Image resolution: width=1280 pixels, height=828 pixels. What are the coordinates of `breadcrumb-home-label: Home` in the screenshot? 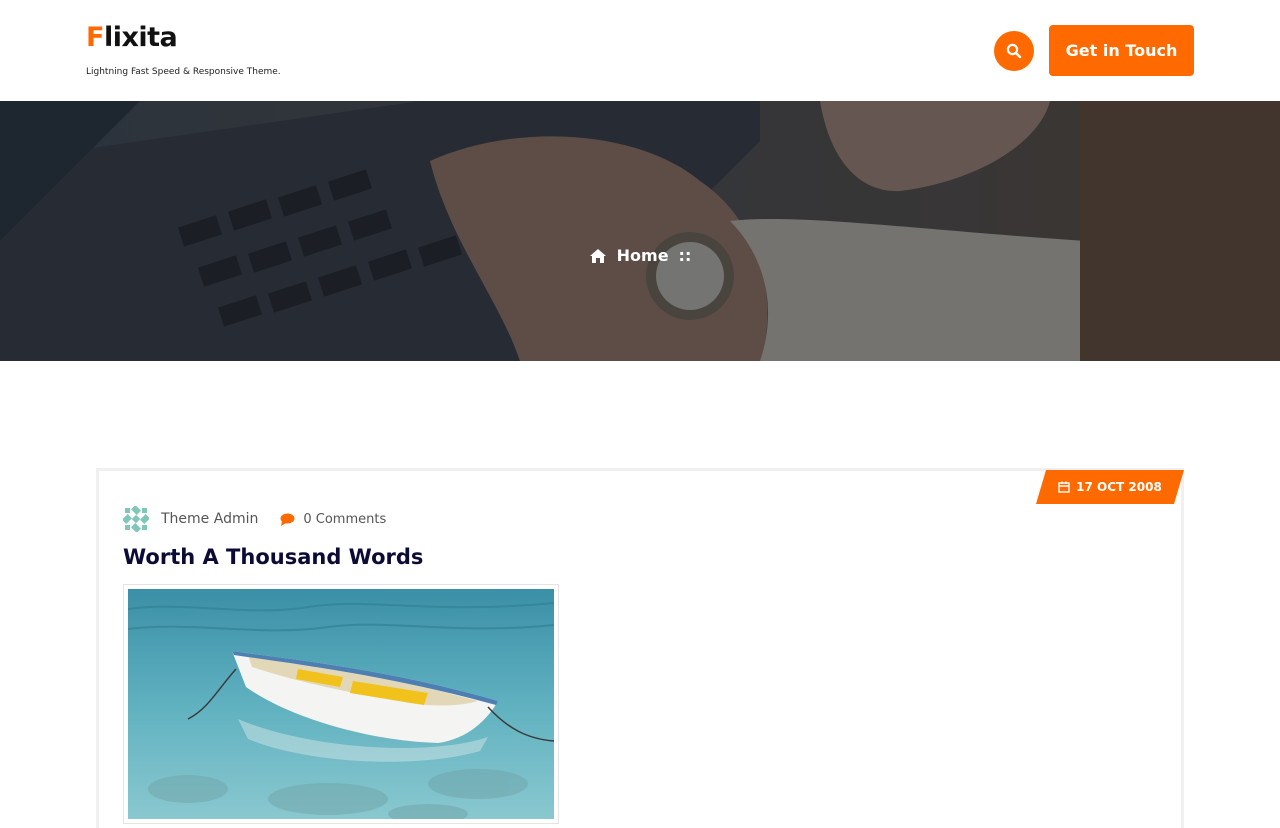 It's located at (642, 255).